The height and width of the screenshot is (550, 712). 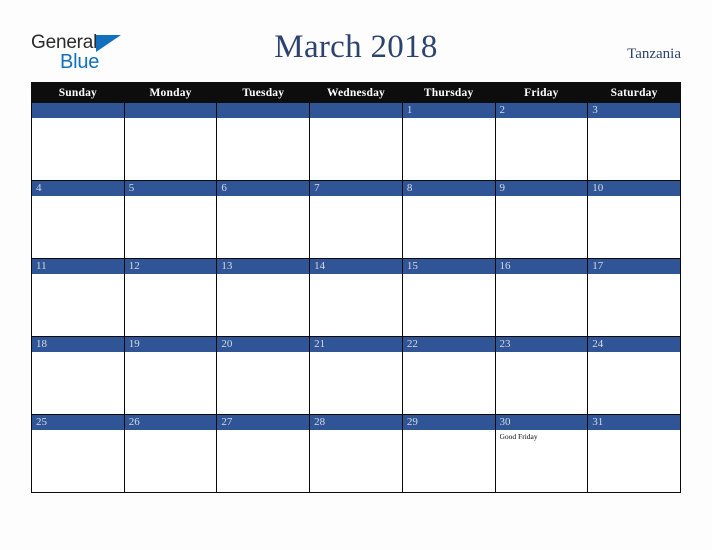 I want to click on calendar-day-cell: 3, so click(x=634, y=141).